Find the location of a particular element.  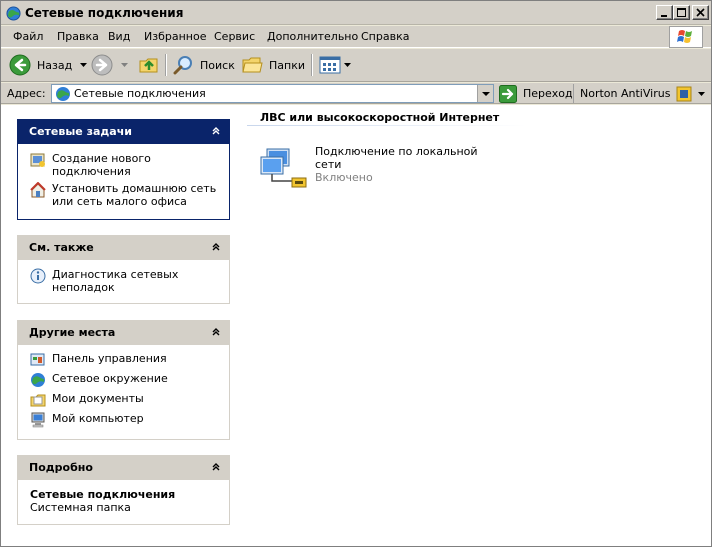

info-icon is located at coordinates (38, 276).